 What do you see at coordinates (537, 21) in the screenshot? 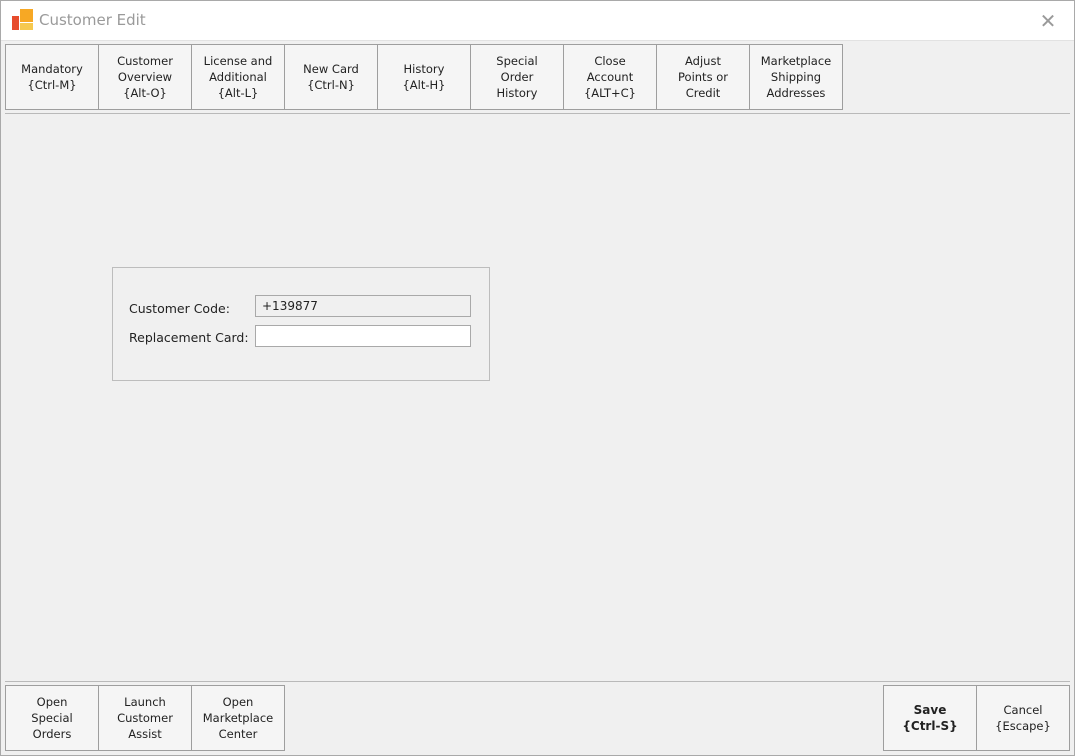
I see `title-bar: Customer Edit ✕` at bounding box center [537, 21].